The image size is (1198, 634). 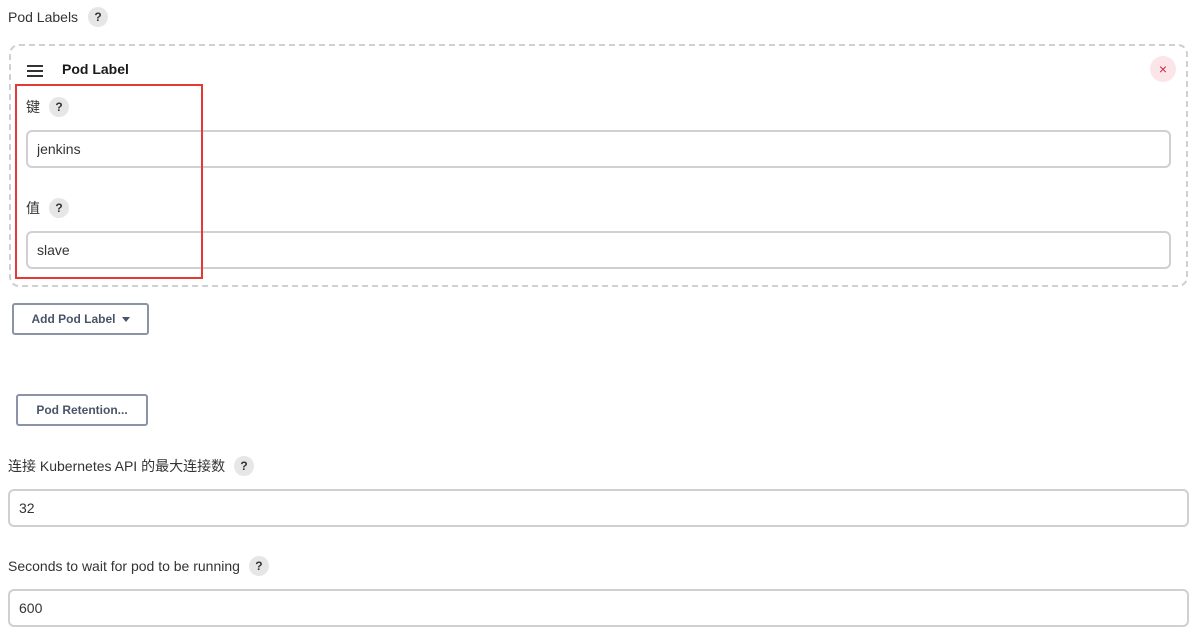 I want to click on wait-seconds-input, so click(x=598, y=608).